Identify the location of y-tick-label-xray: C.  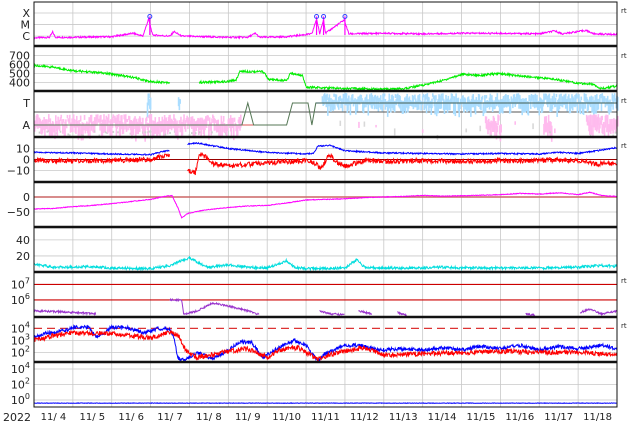
(26, 36).